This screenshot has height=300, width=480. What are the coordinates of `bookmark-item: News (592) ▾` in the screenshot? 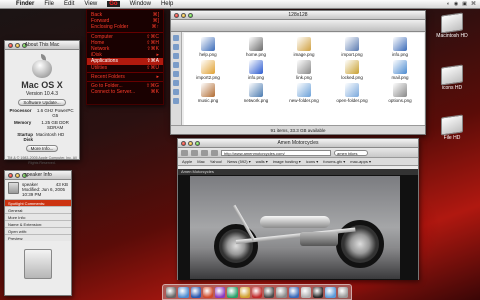 It's located at (239, 161).